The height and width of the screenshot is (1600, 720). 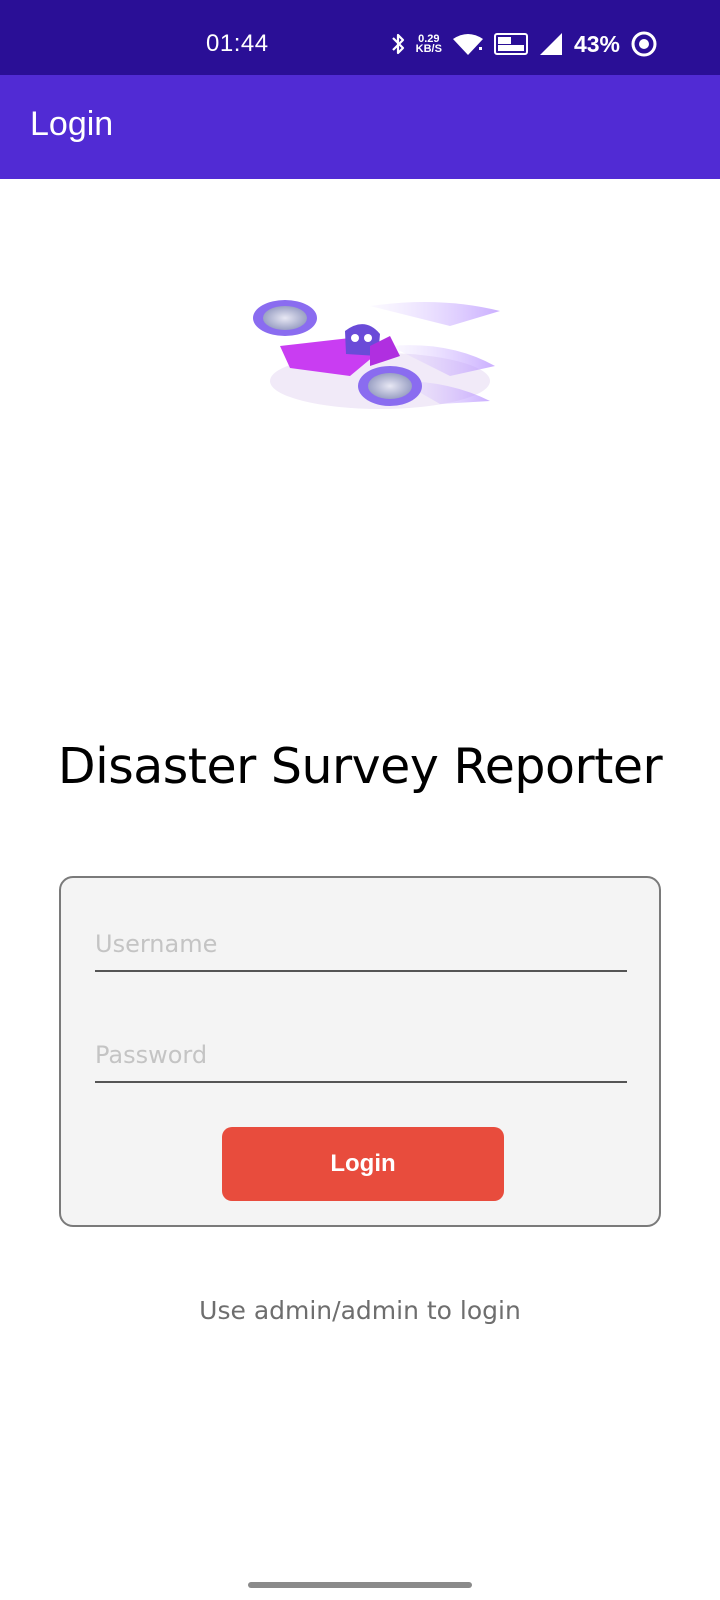 What do you see at coordinates (360, 1310) in the screenshot?
I see `login-hint: Use admin/admin to login` at bounding box center [360, 1310].